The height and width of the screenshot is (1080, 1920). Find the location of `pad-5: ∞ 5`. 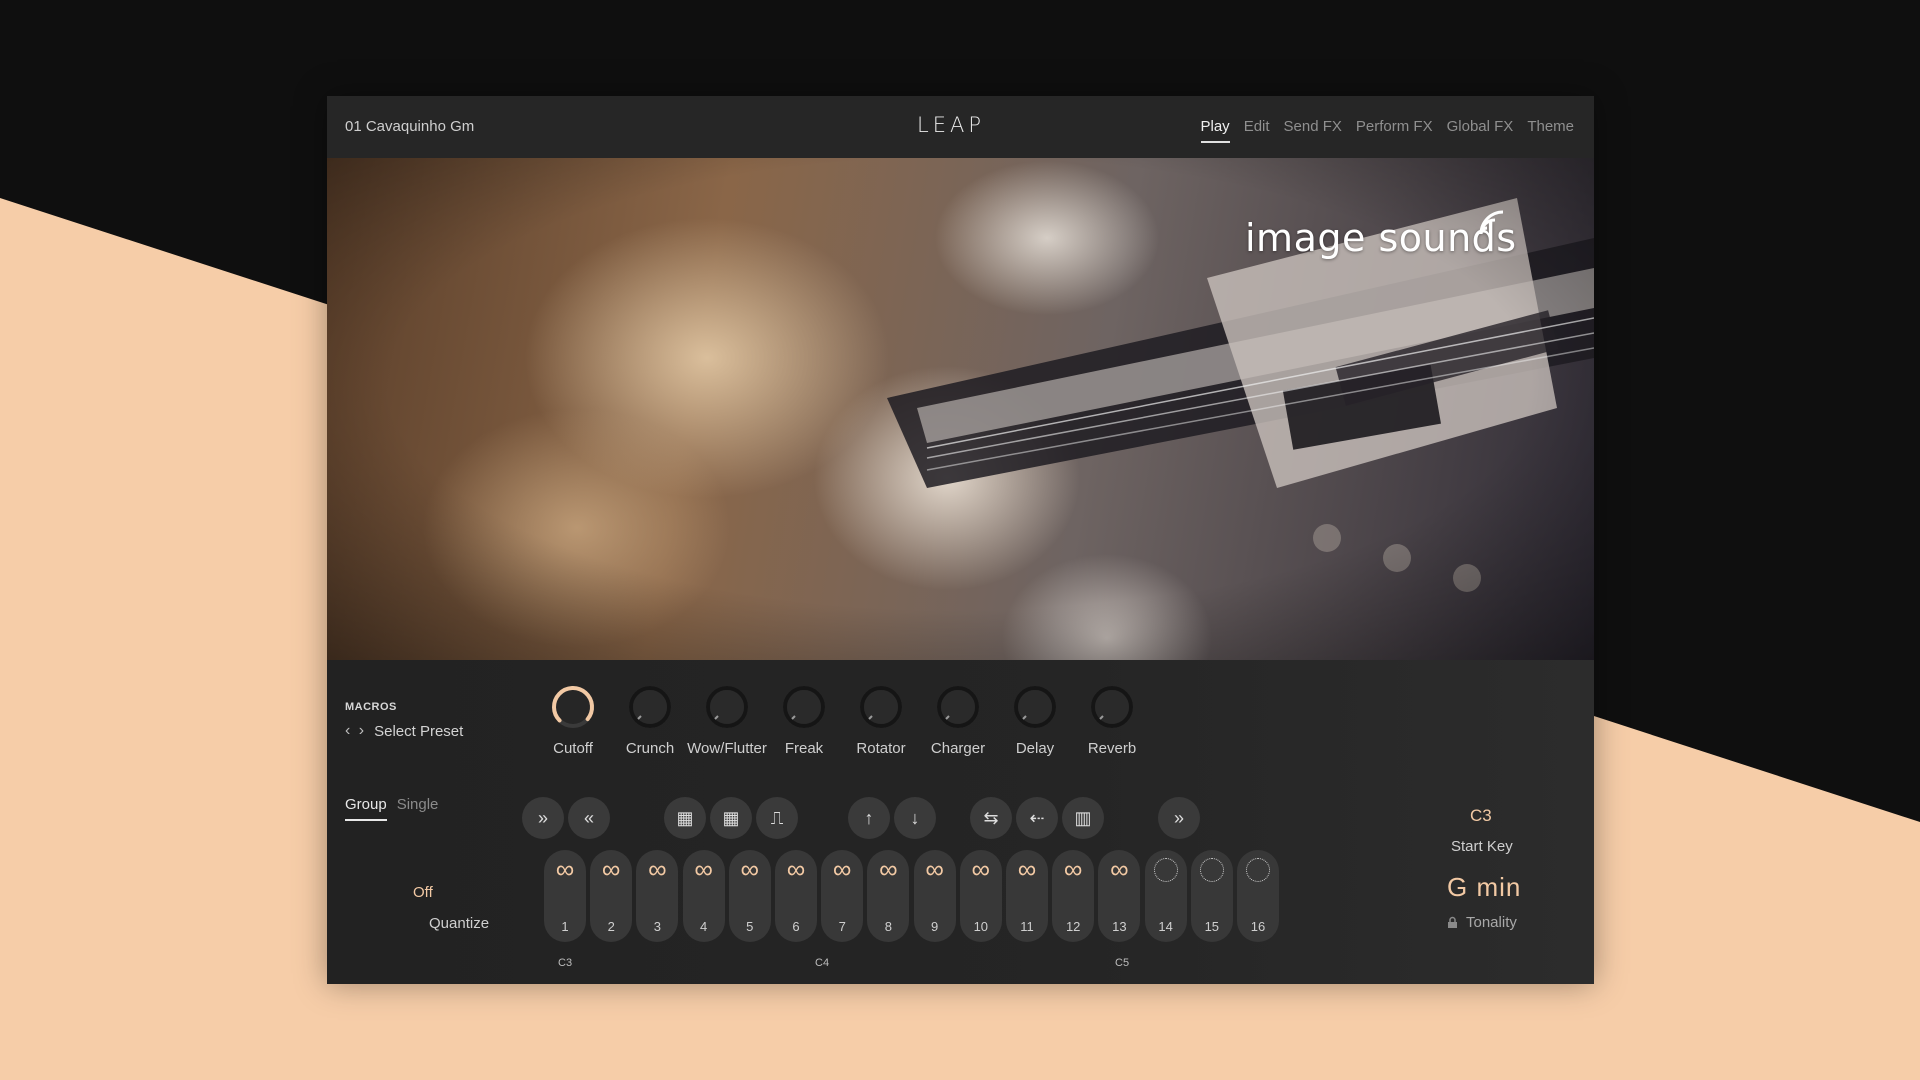

pad-5: ∞ 5 is located at coordinates (749, 896).